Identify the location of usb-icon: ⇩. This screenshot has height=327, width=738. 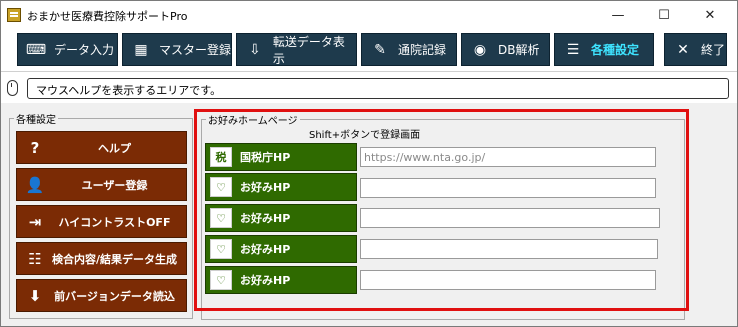
(255, 49).